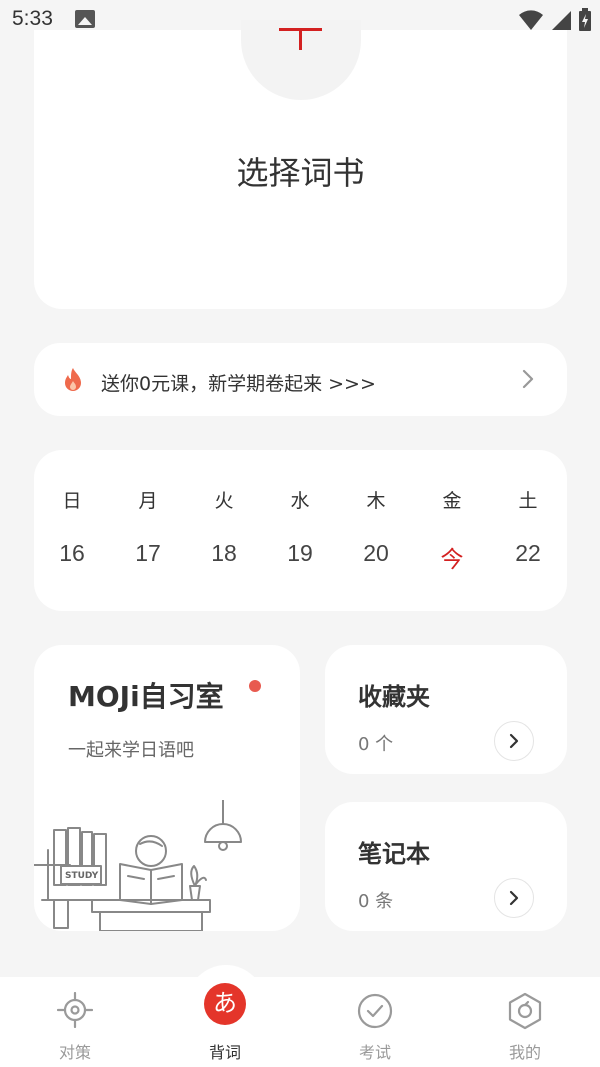 The height and width of the screenshot is (1067, 600). I want to click on favorites-count: 0 个, so click(376, 744).